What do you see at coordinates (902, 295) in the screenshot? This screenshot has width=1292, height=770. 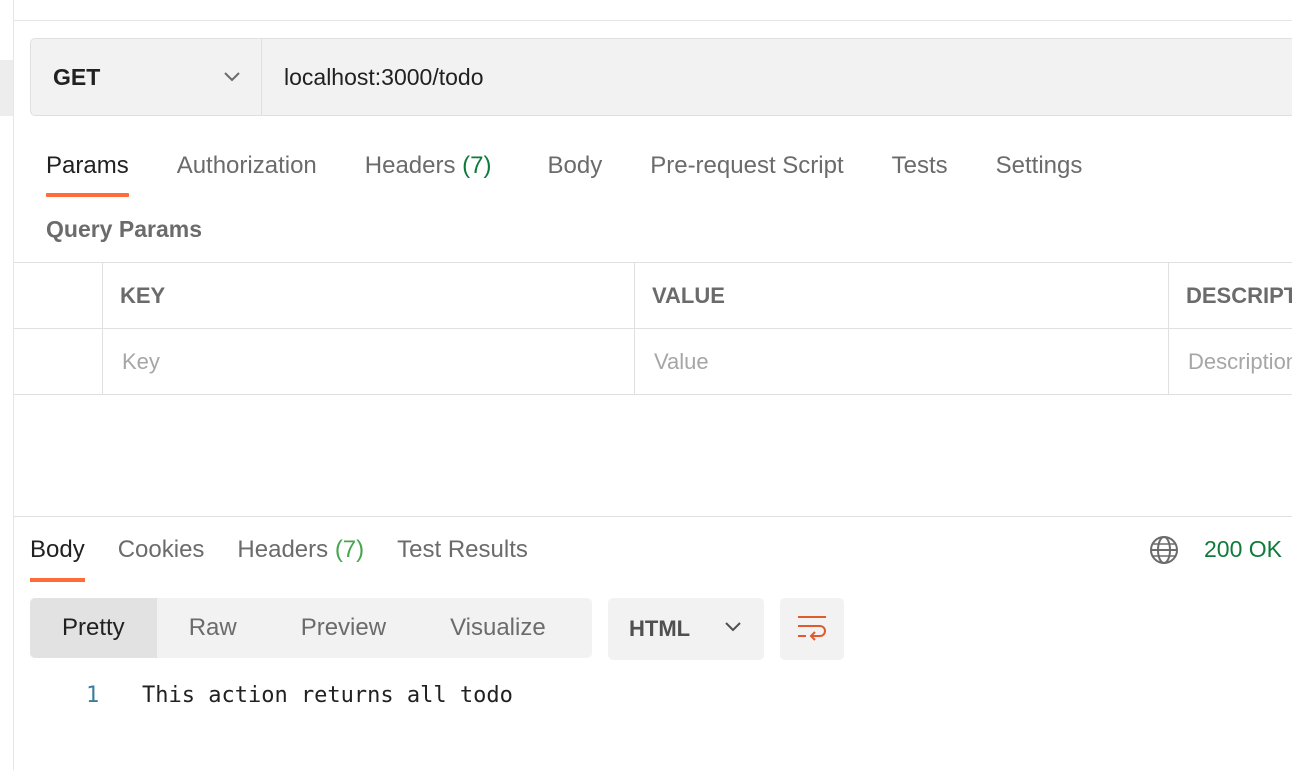 I see `column-header-value: VALUE` at bounding box center [902, 295].